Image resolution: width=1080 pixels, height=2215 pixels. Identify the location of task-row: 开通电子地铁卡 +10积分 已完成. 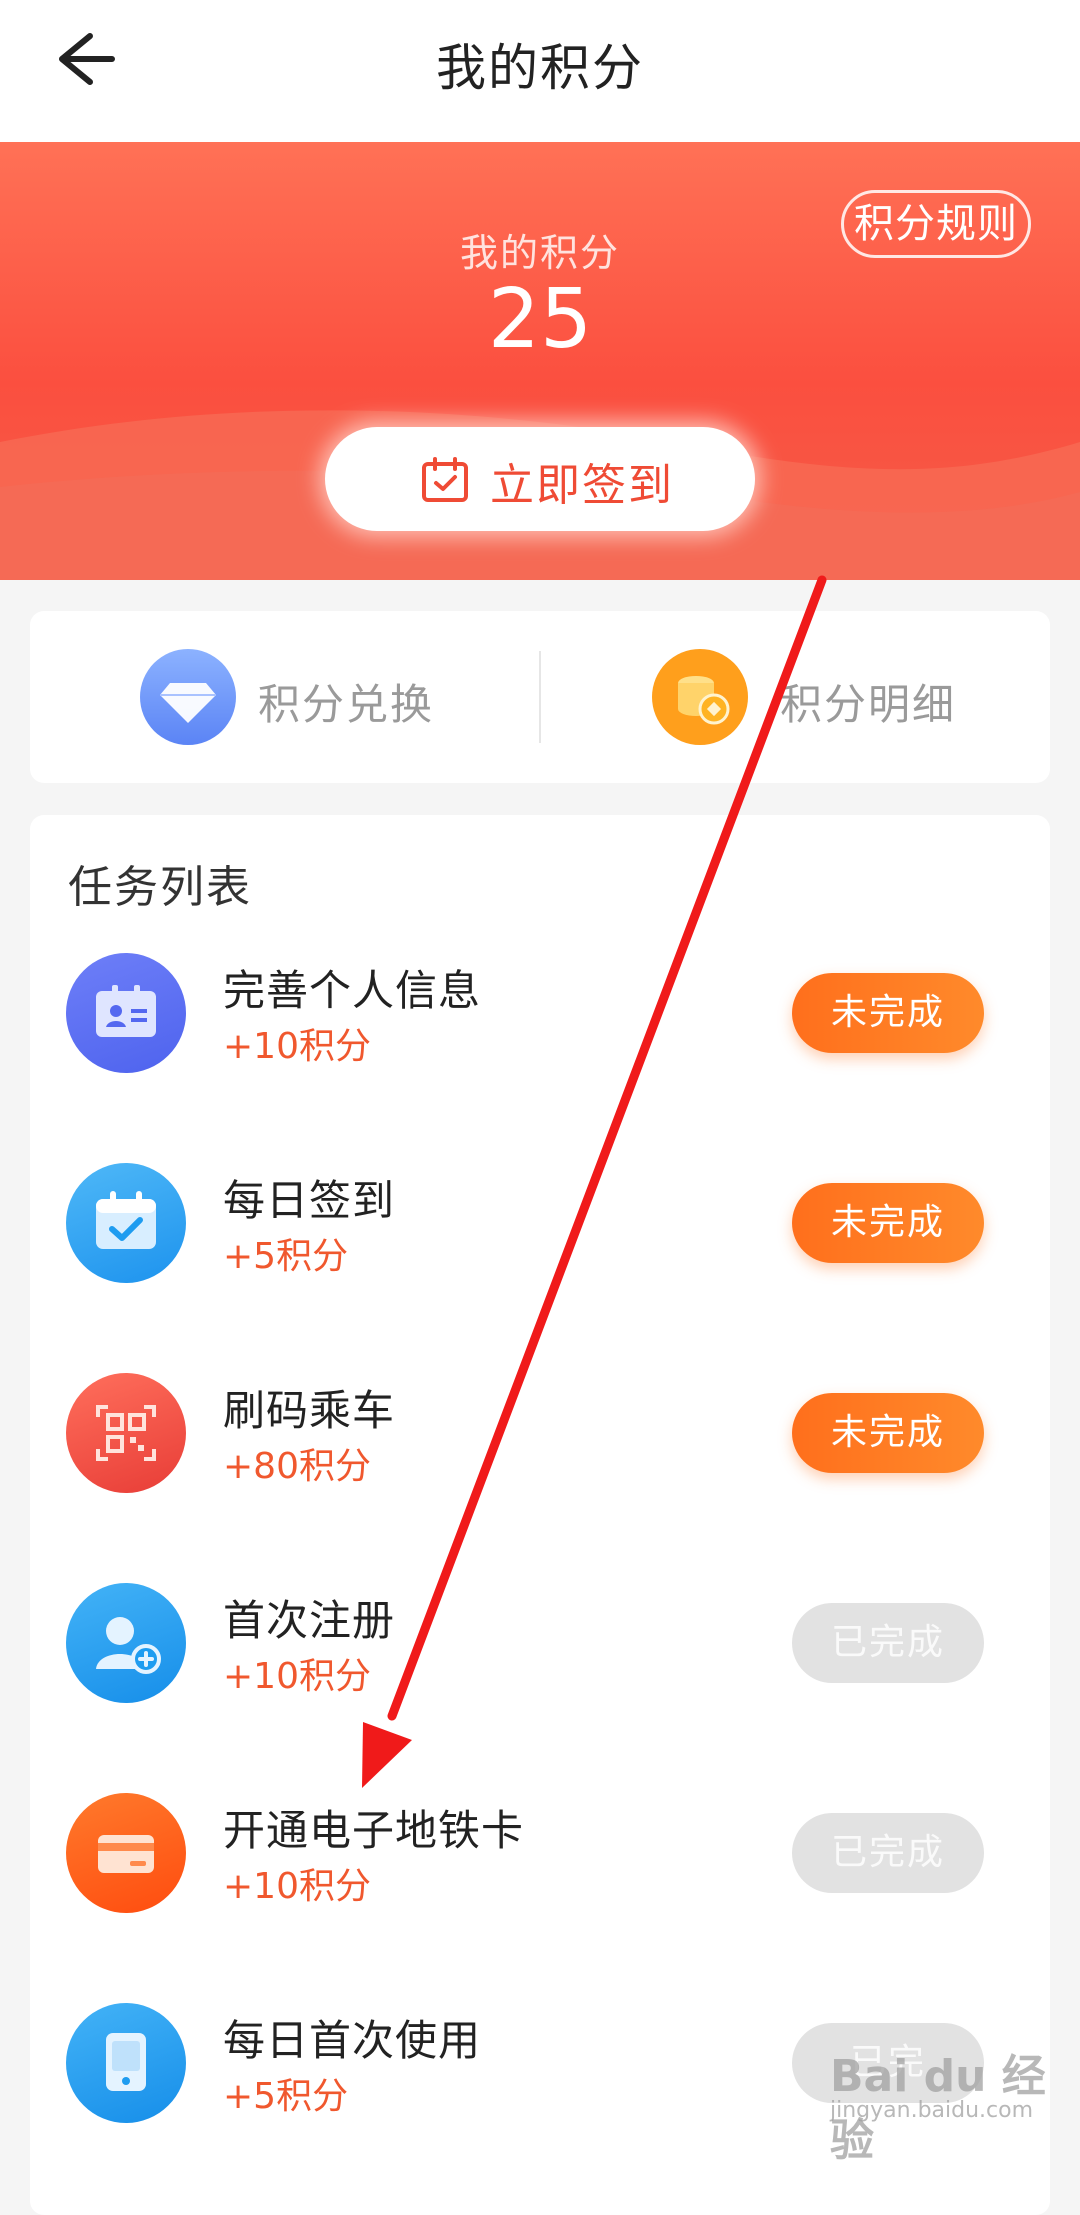
(540, 1868).